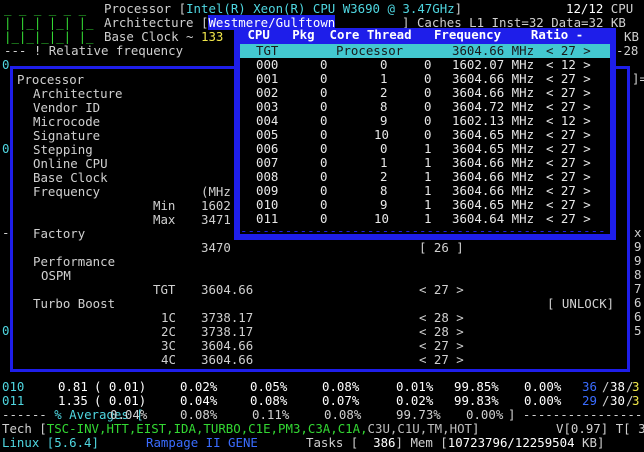 Image resolution: width=644 pixels, height=452 pixels. Describe the element at coordinates (74, 261) in the screenshot. I see `performance-label: Performance` at that location.